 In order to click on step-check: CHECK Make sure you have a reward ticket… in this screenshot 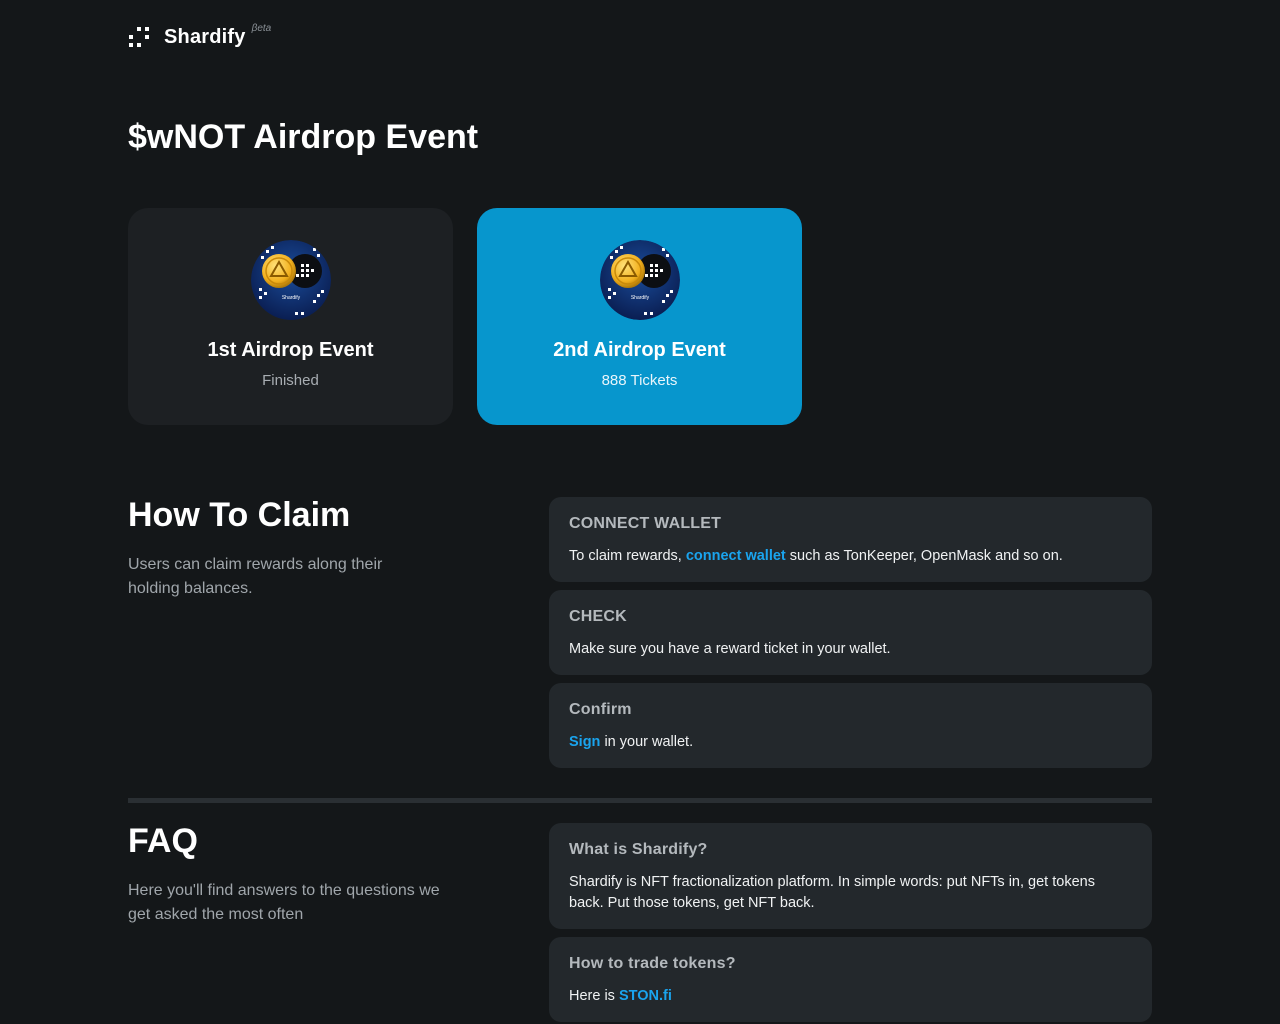, I will do `click(850, 632)`.